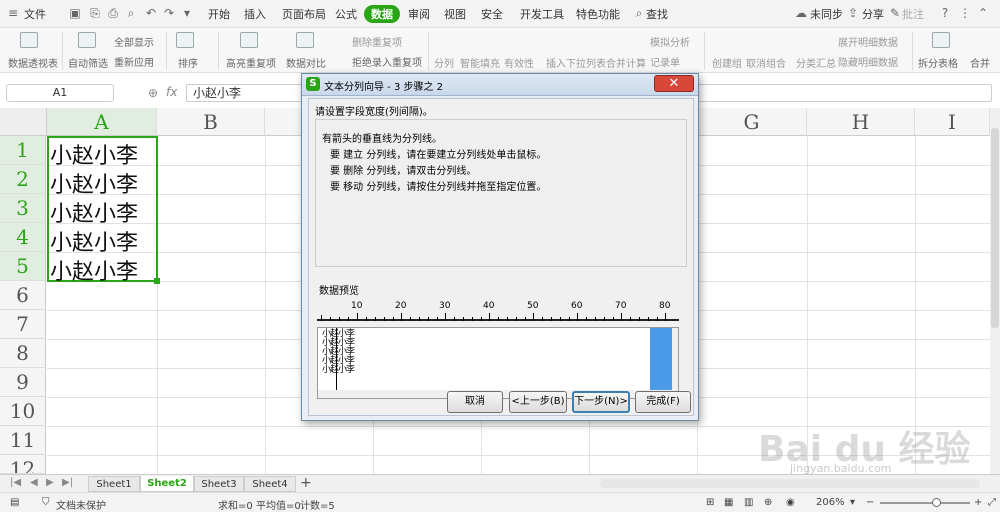  Describe the element at coordinates (13, 13) in the screenshot. I see `menu-icon: ≡` at that location.